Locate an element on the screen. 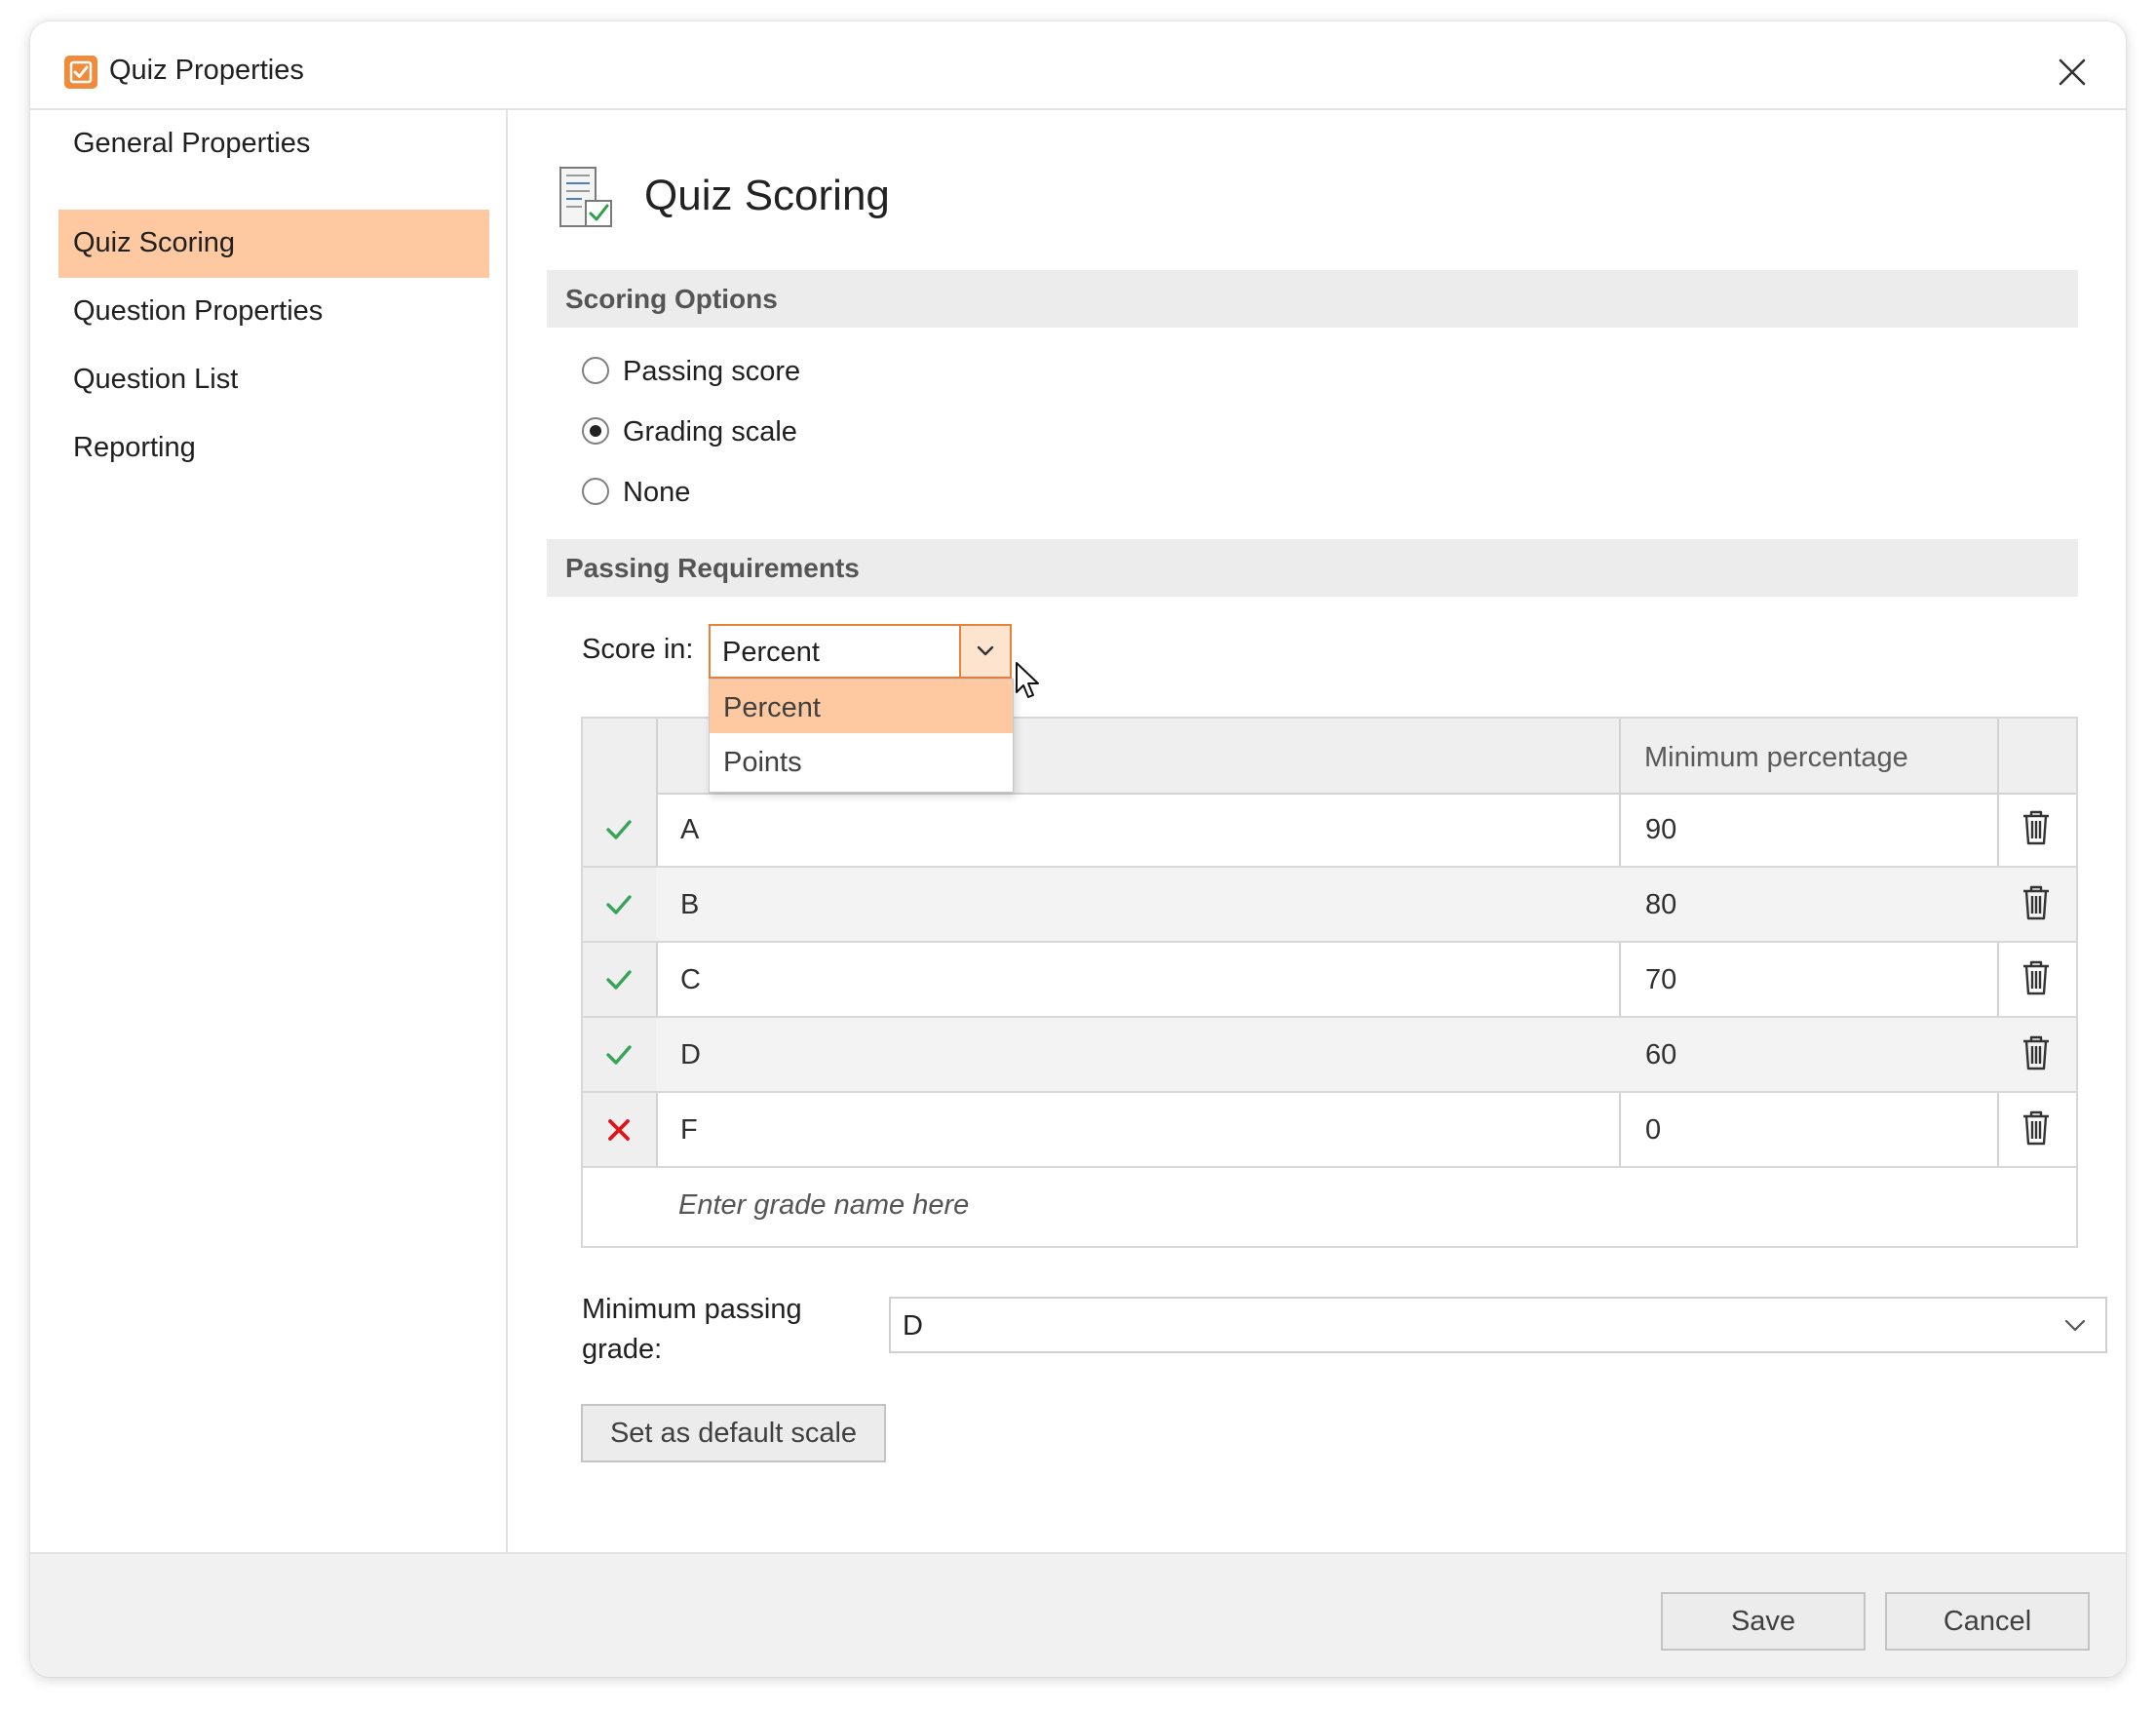 The width and height of the screenshot is (2156, 1712). section-header-label: Scoring Options is located at coordinates (671, 299).